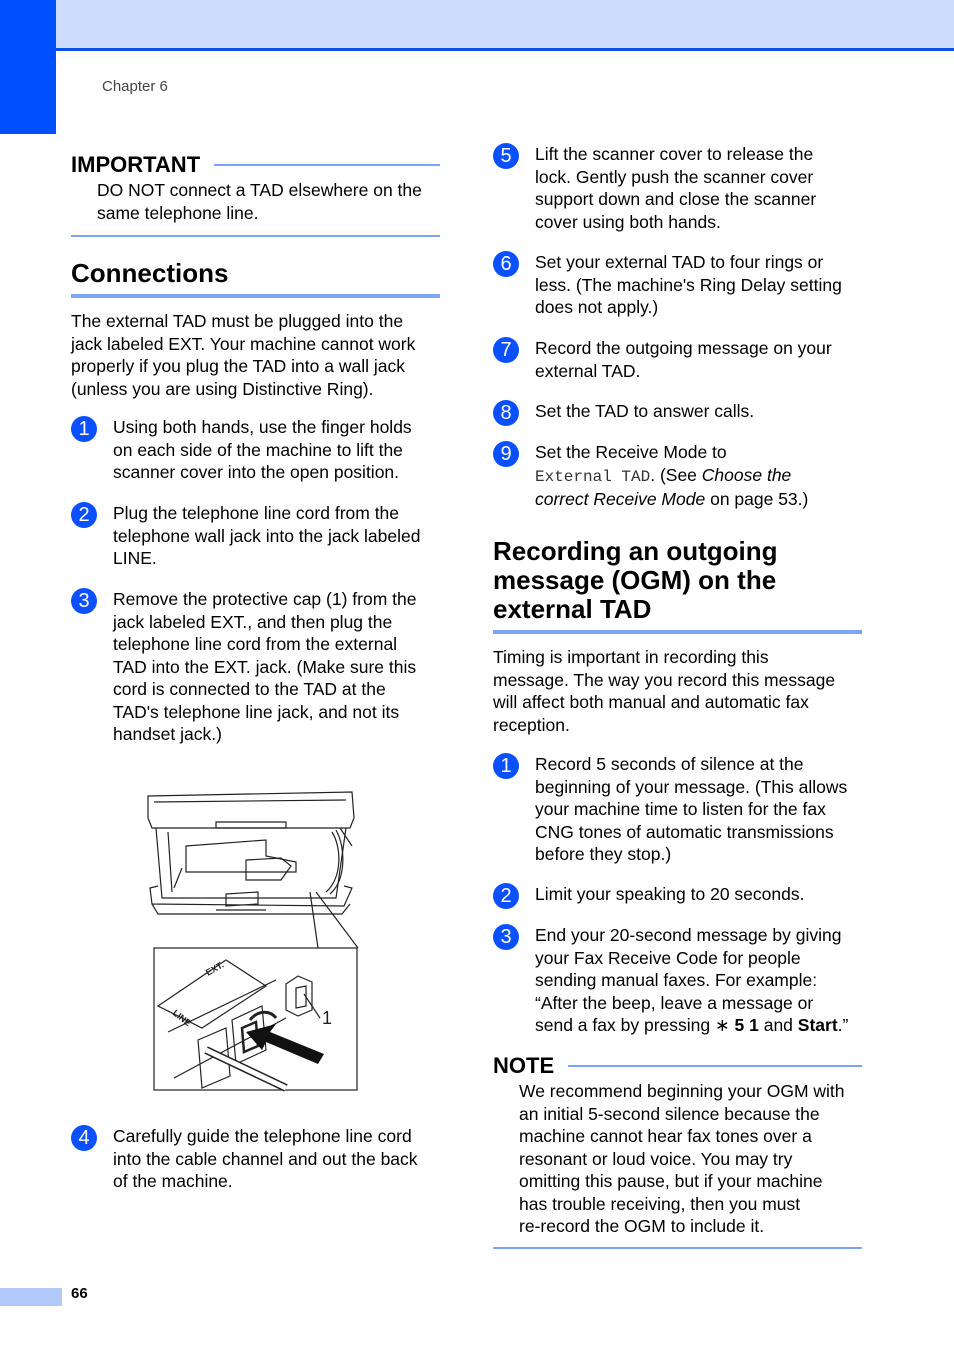  I want to click on step-line: Remove the protective cap (1) from the, so click(265, 599).